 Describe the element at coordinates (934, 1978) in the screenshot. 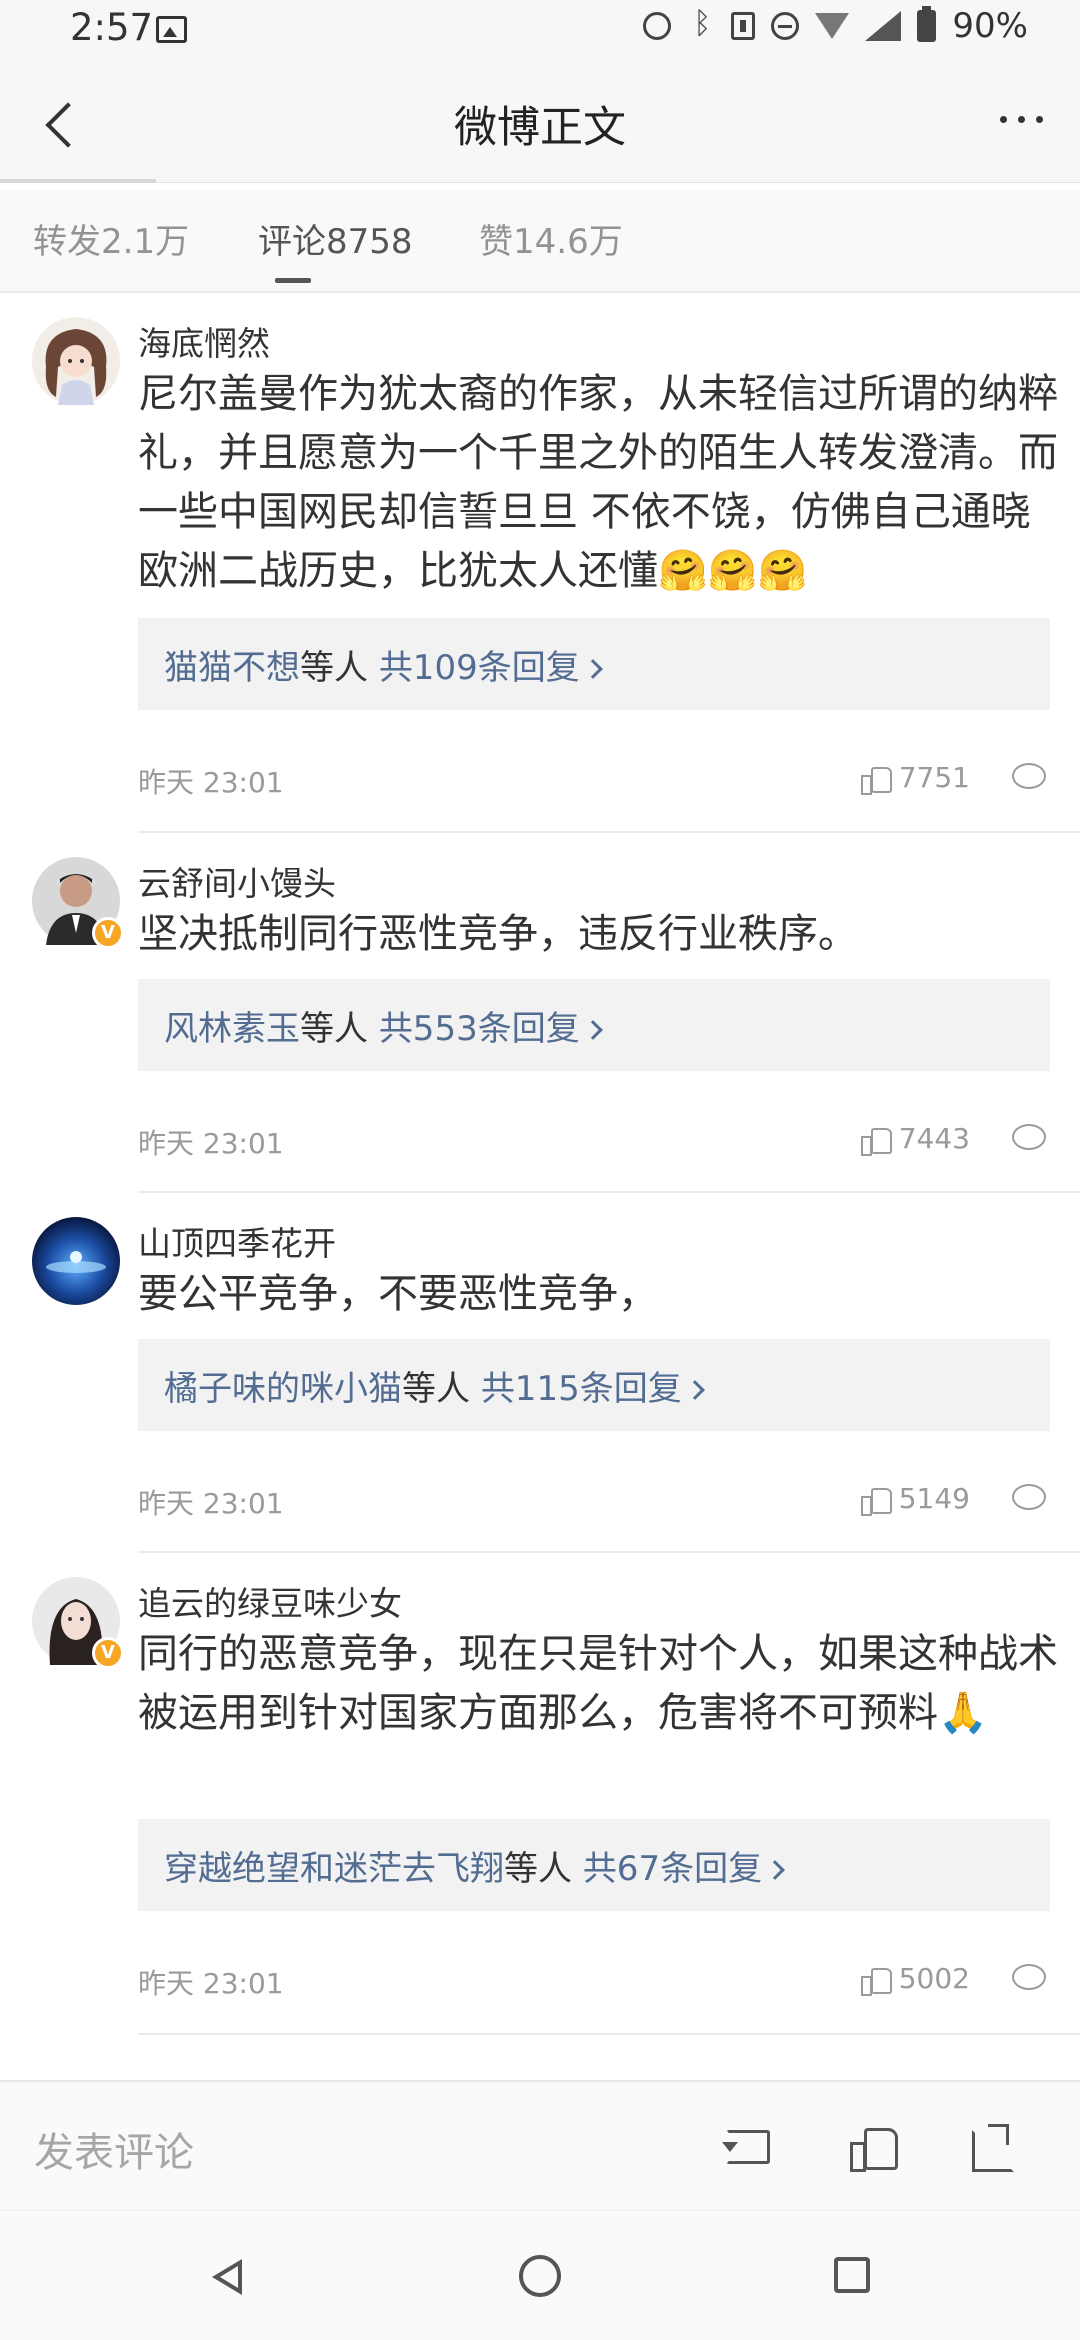

I see `like-count: 5002` at that location.